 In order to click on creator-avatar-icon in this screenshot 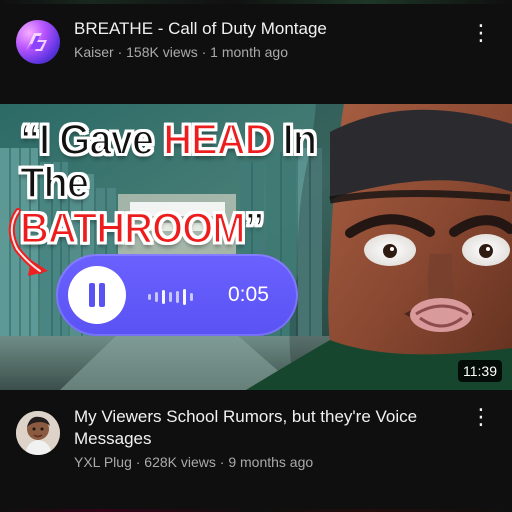, I will do `click(38, 433)`.